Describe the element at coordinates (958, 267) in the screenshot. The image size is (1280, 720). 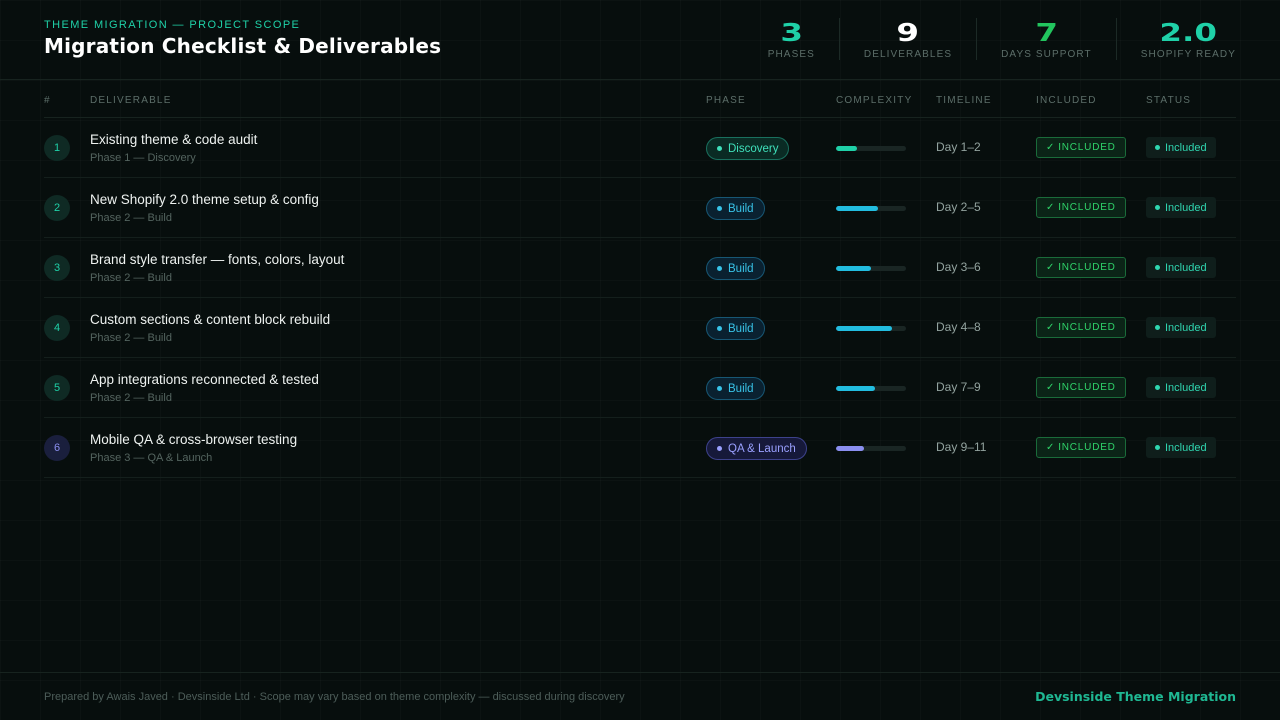
I see `timeline-text: Day 3–6` at that location.